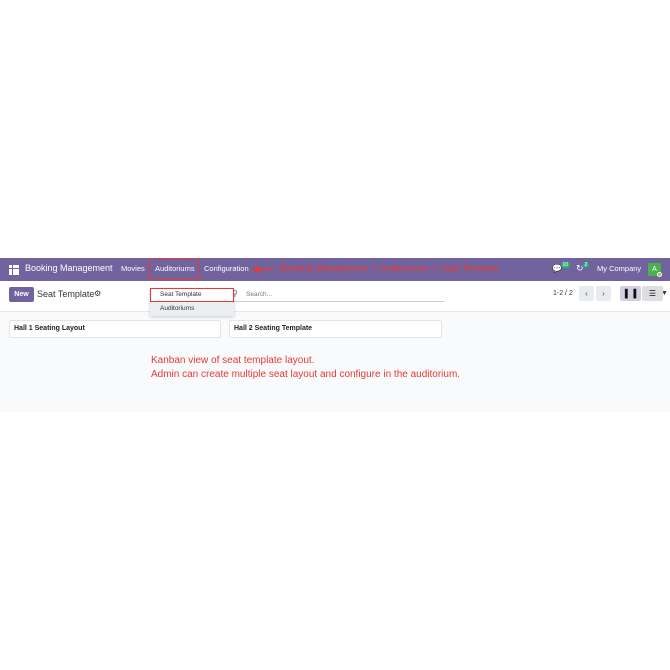 Image resolution: width=670 pixels, height=670 pixels. I want to click on search-input, so click(336, 294).